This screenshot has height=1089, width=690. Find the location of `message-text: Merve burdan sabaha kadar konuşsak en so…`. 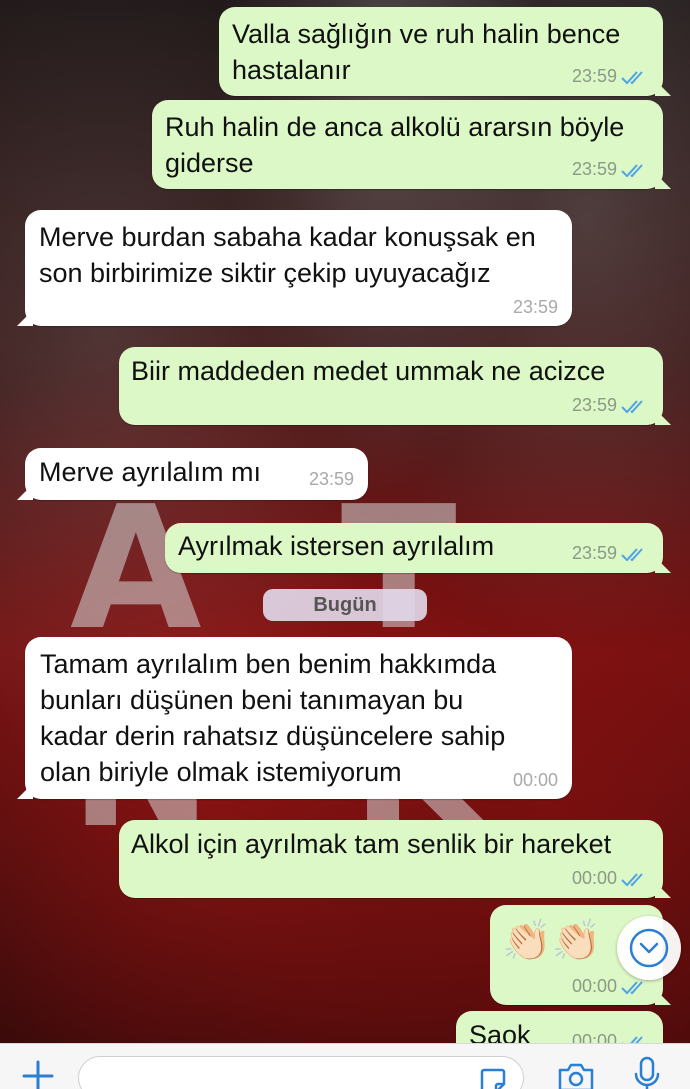

message-text: Merve burdan sabaha kadar konuşsak en so… is located at coordinates (287, 255).